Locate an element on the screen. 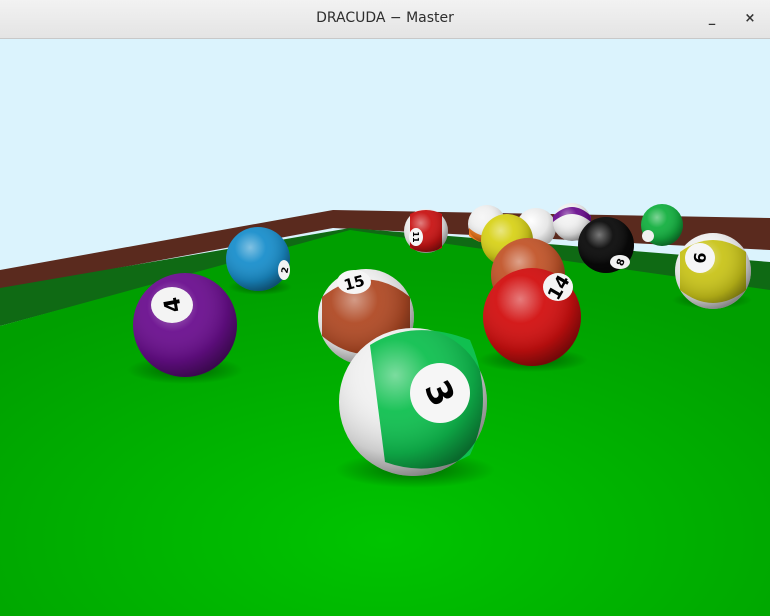 The height and width of the screenshot is (616, 770). minimize-button: _ is located at coordinates (712, 19).